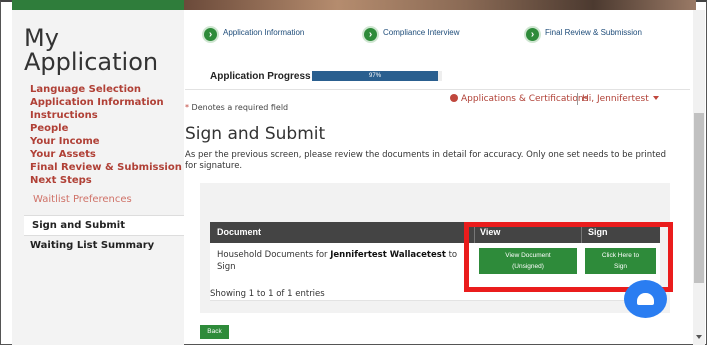 The height and width of the screenshot is (345, 707). Describe the element at coordinates (82, 200) in the screenshot. I see `sidebar-item-waitlist-preferences: Waitlist Preferences` at that location.